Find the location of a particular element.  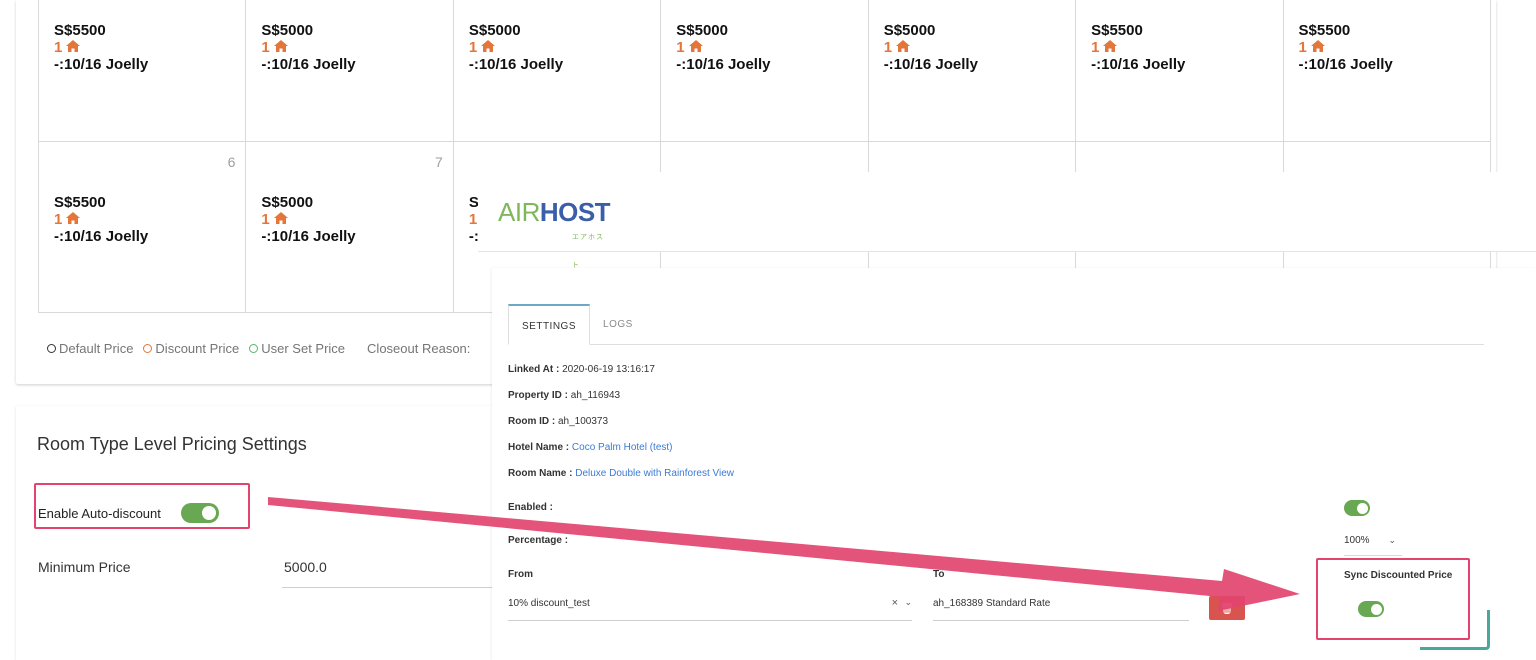

airhost-header: AIR HOST エアホスト is located at coordinates (1007, 220).